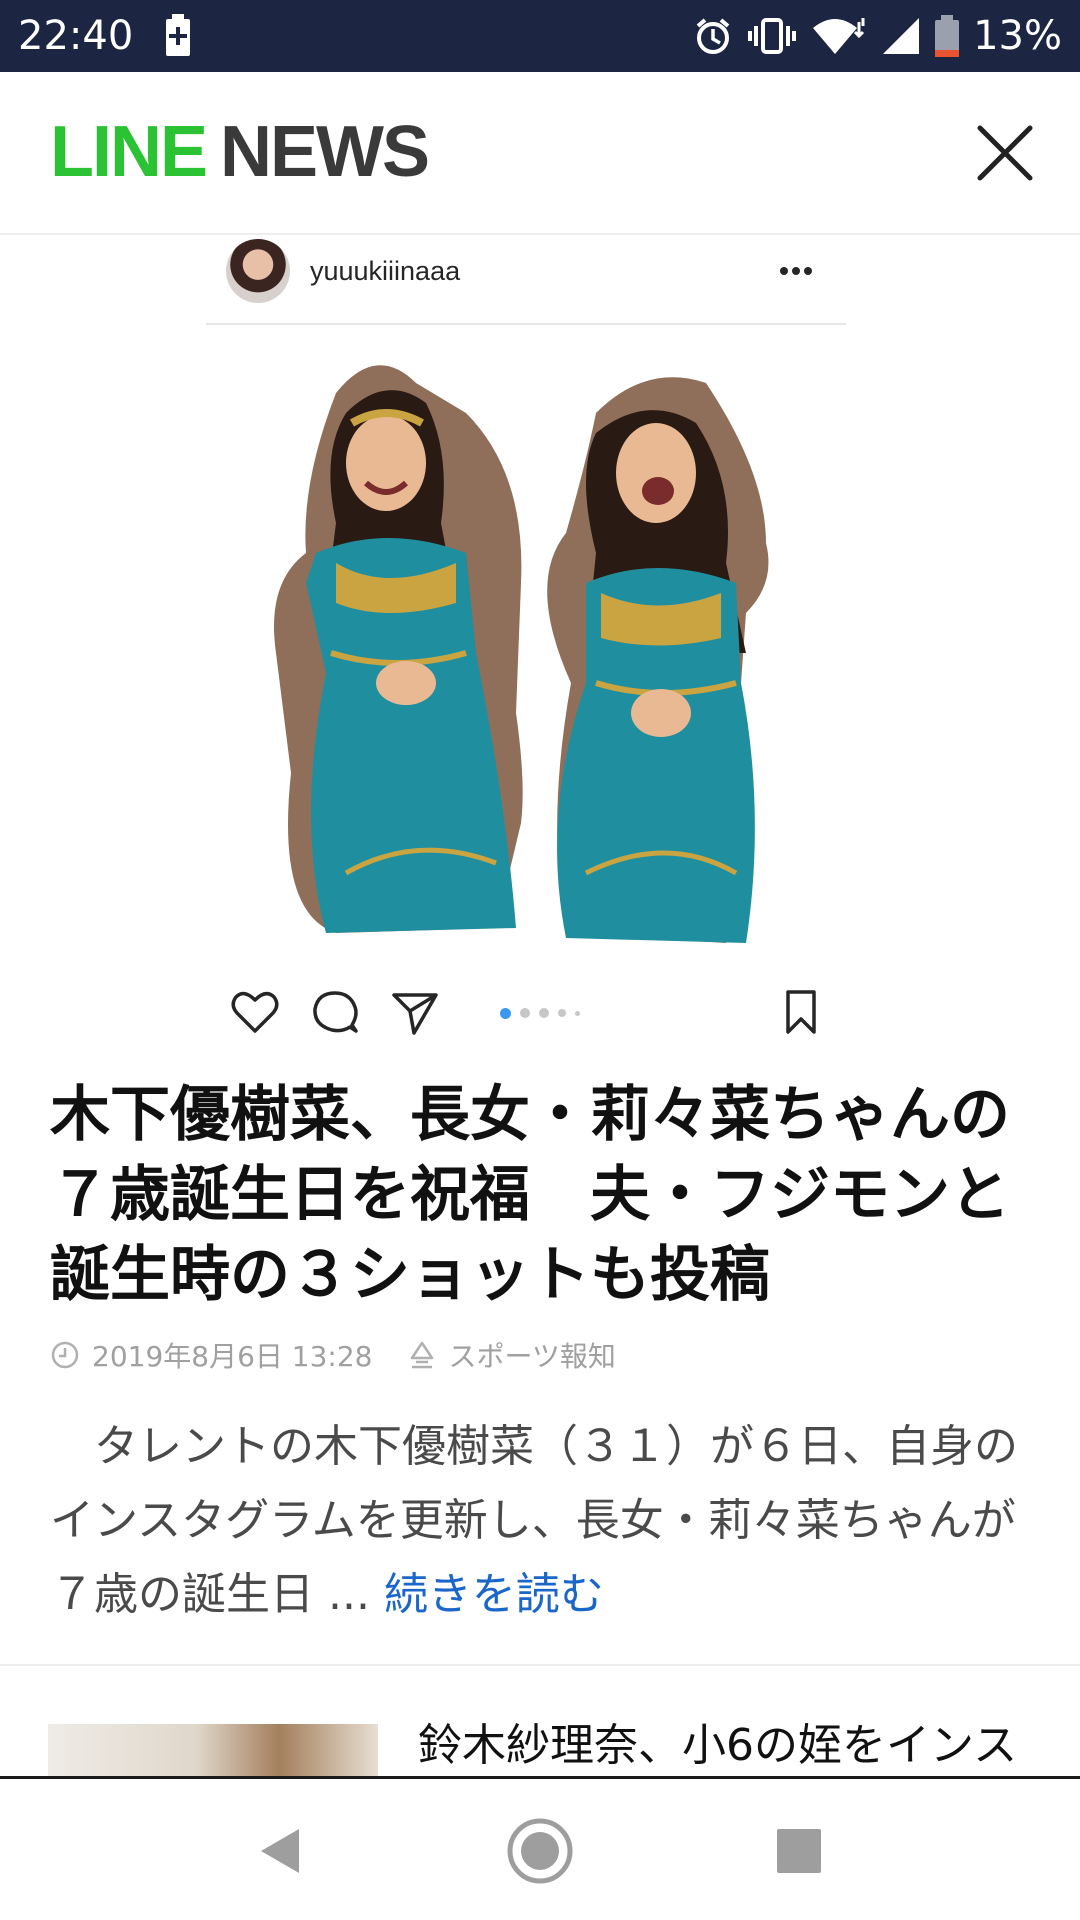 The width and height of the screenshot is (1080, 1920). I want to click on signal-icon, so click(901, 36).